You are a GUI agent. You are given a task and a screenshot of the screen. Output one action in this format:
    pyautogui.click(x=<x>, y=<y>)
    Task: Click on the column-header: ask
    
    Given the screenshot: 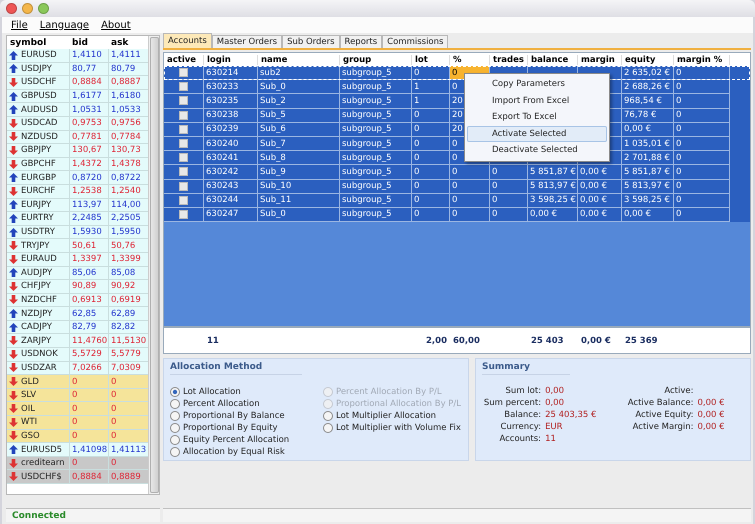 What is the action you would take?
    pyautogui.click(x=127, y=43)
    